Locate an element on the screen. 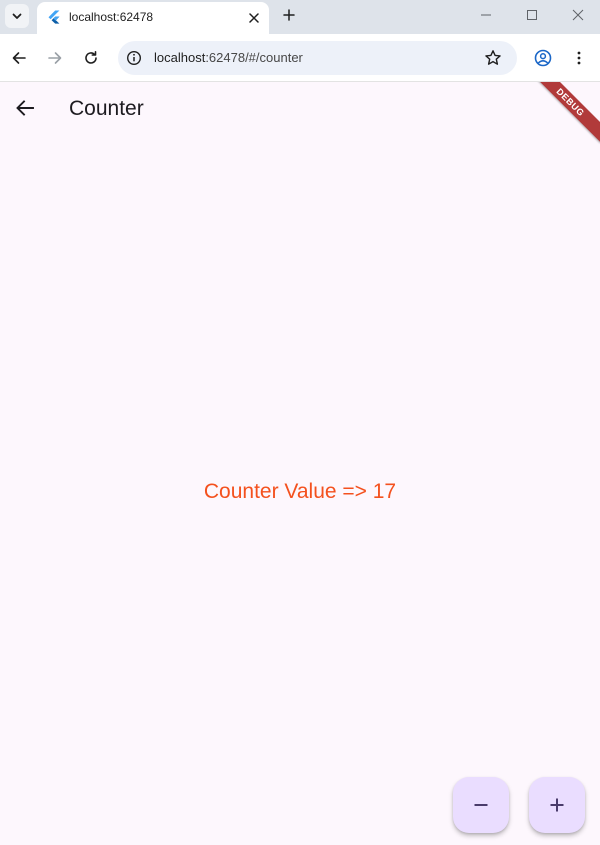 The image size is (600, 845). close-window-button is located at coordinates (578, 15).